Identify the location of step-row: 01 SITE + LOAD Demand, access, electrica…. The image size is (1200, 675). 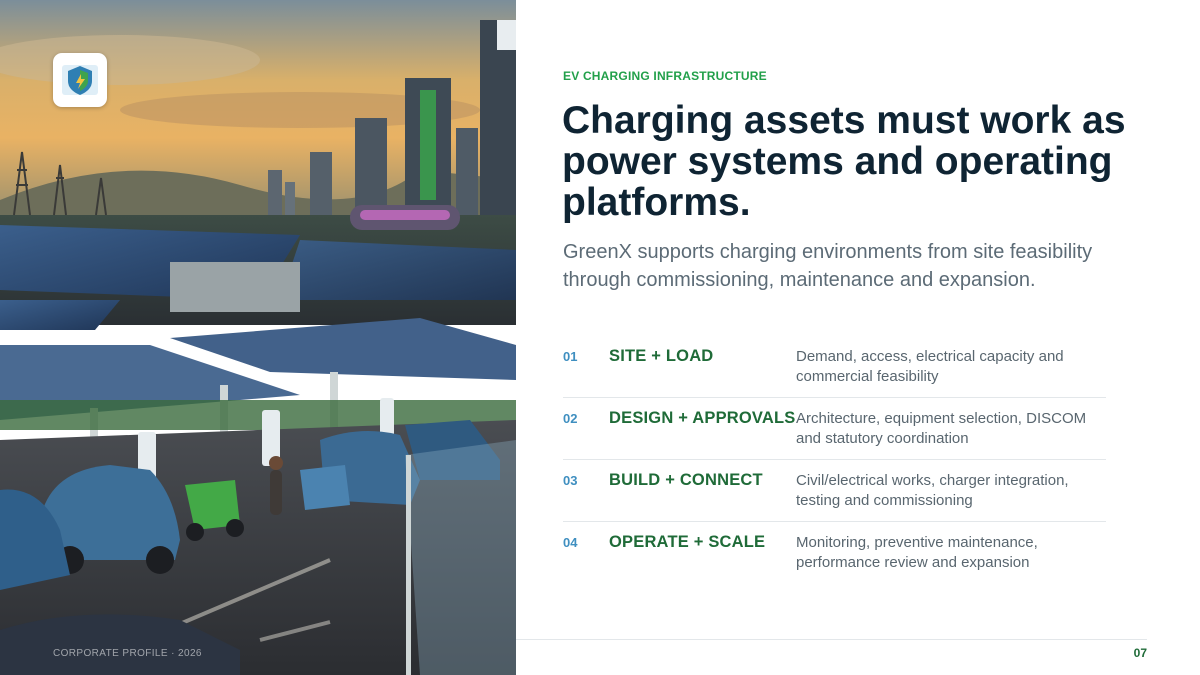
(834, 367).